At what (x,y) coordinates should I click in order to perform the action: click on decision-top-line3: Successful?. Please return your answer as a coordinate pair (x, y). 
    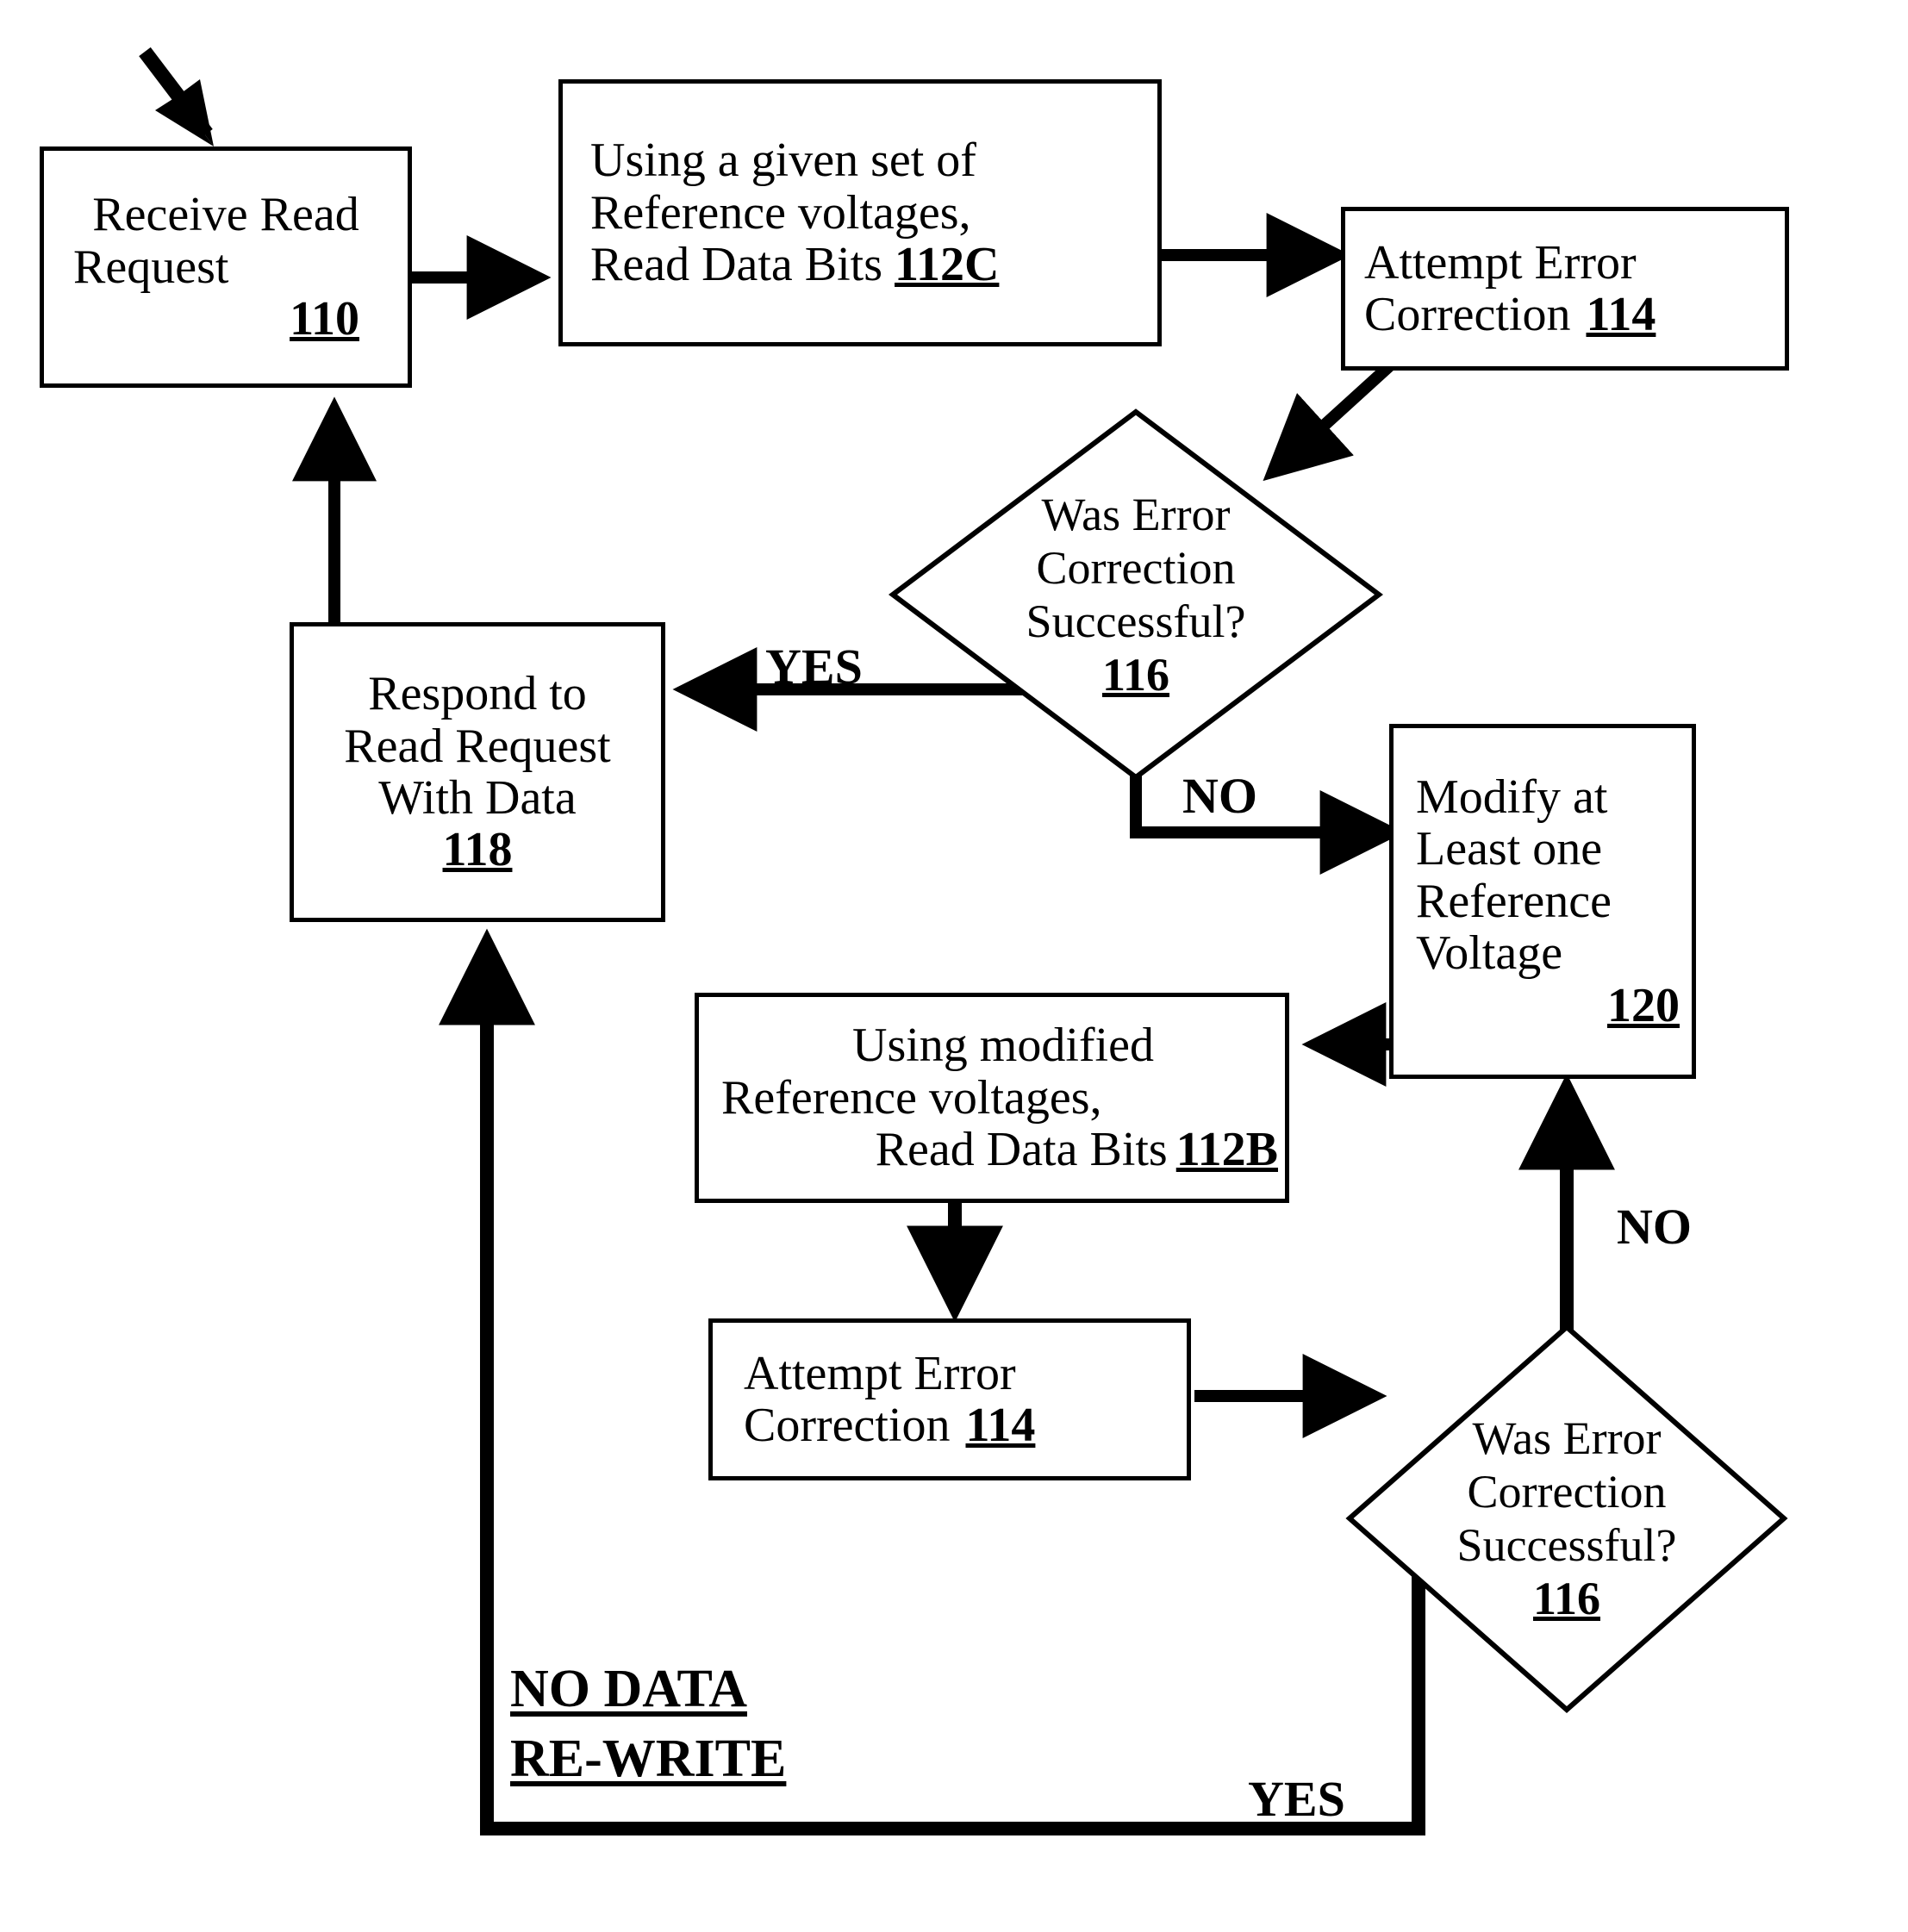
    Looking at the image, I should click on (1136, 621).